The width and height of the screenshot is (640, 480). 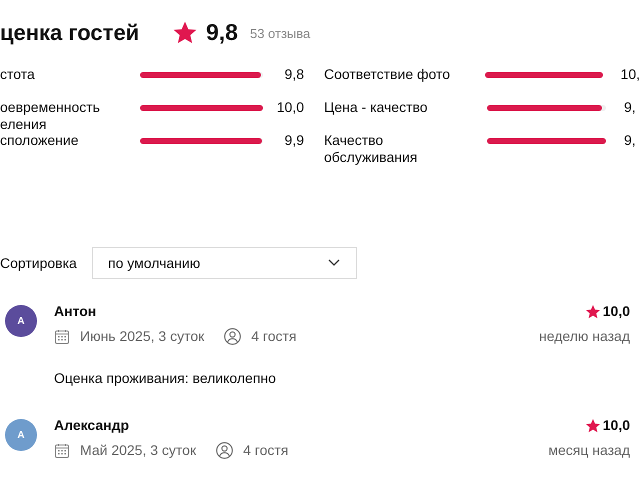 What do you see at coordinates (294, 74) in the screenshot?
I see `metric-score: 9,8` at bounding box center [294, 74].